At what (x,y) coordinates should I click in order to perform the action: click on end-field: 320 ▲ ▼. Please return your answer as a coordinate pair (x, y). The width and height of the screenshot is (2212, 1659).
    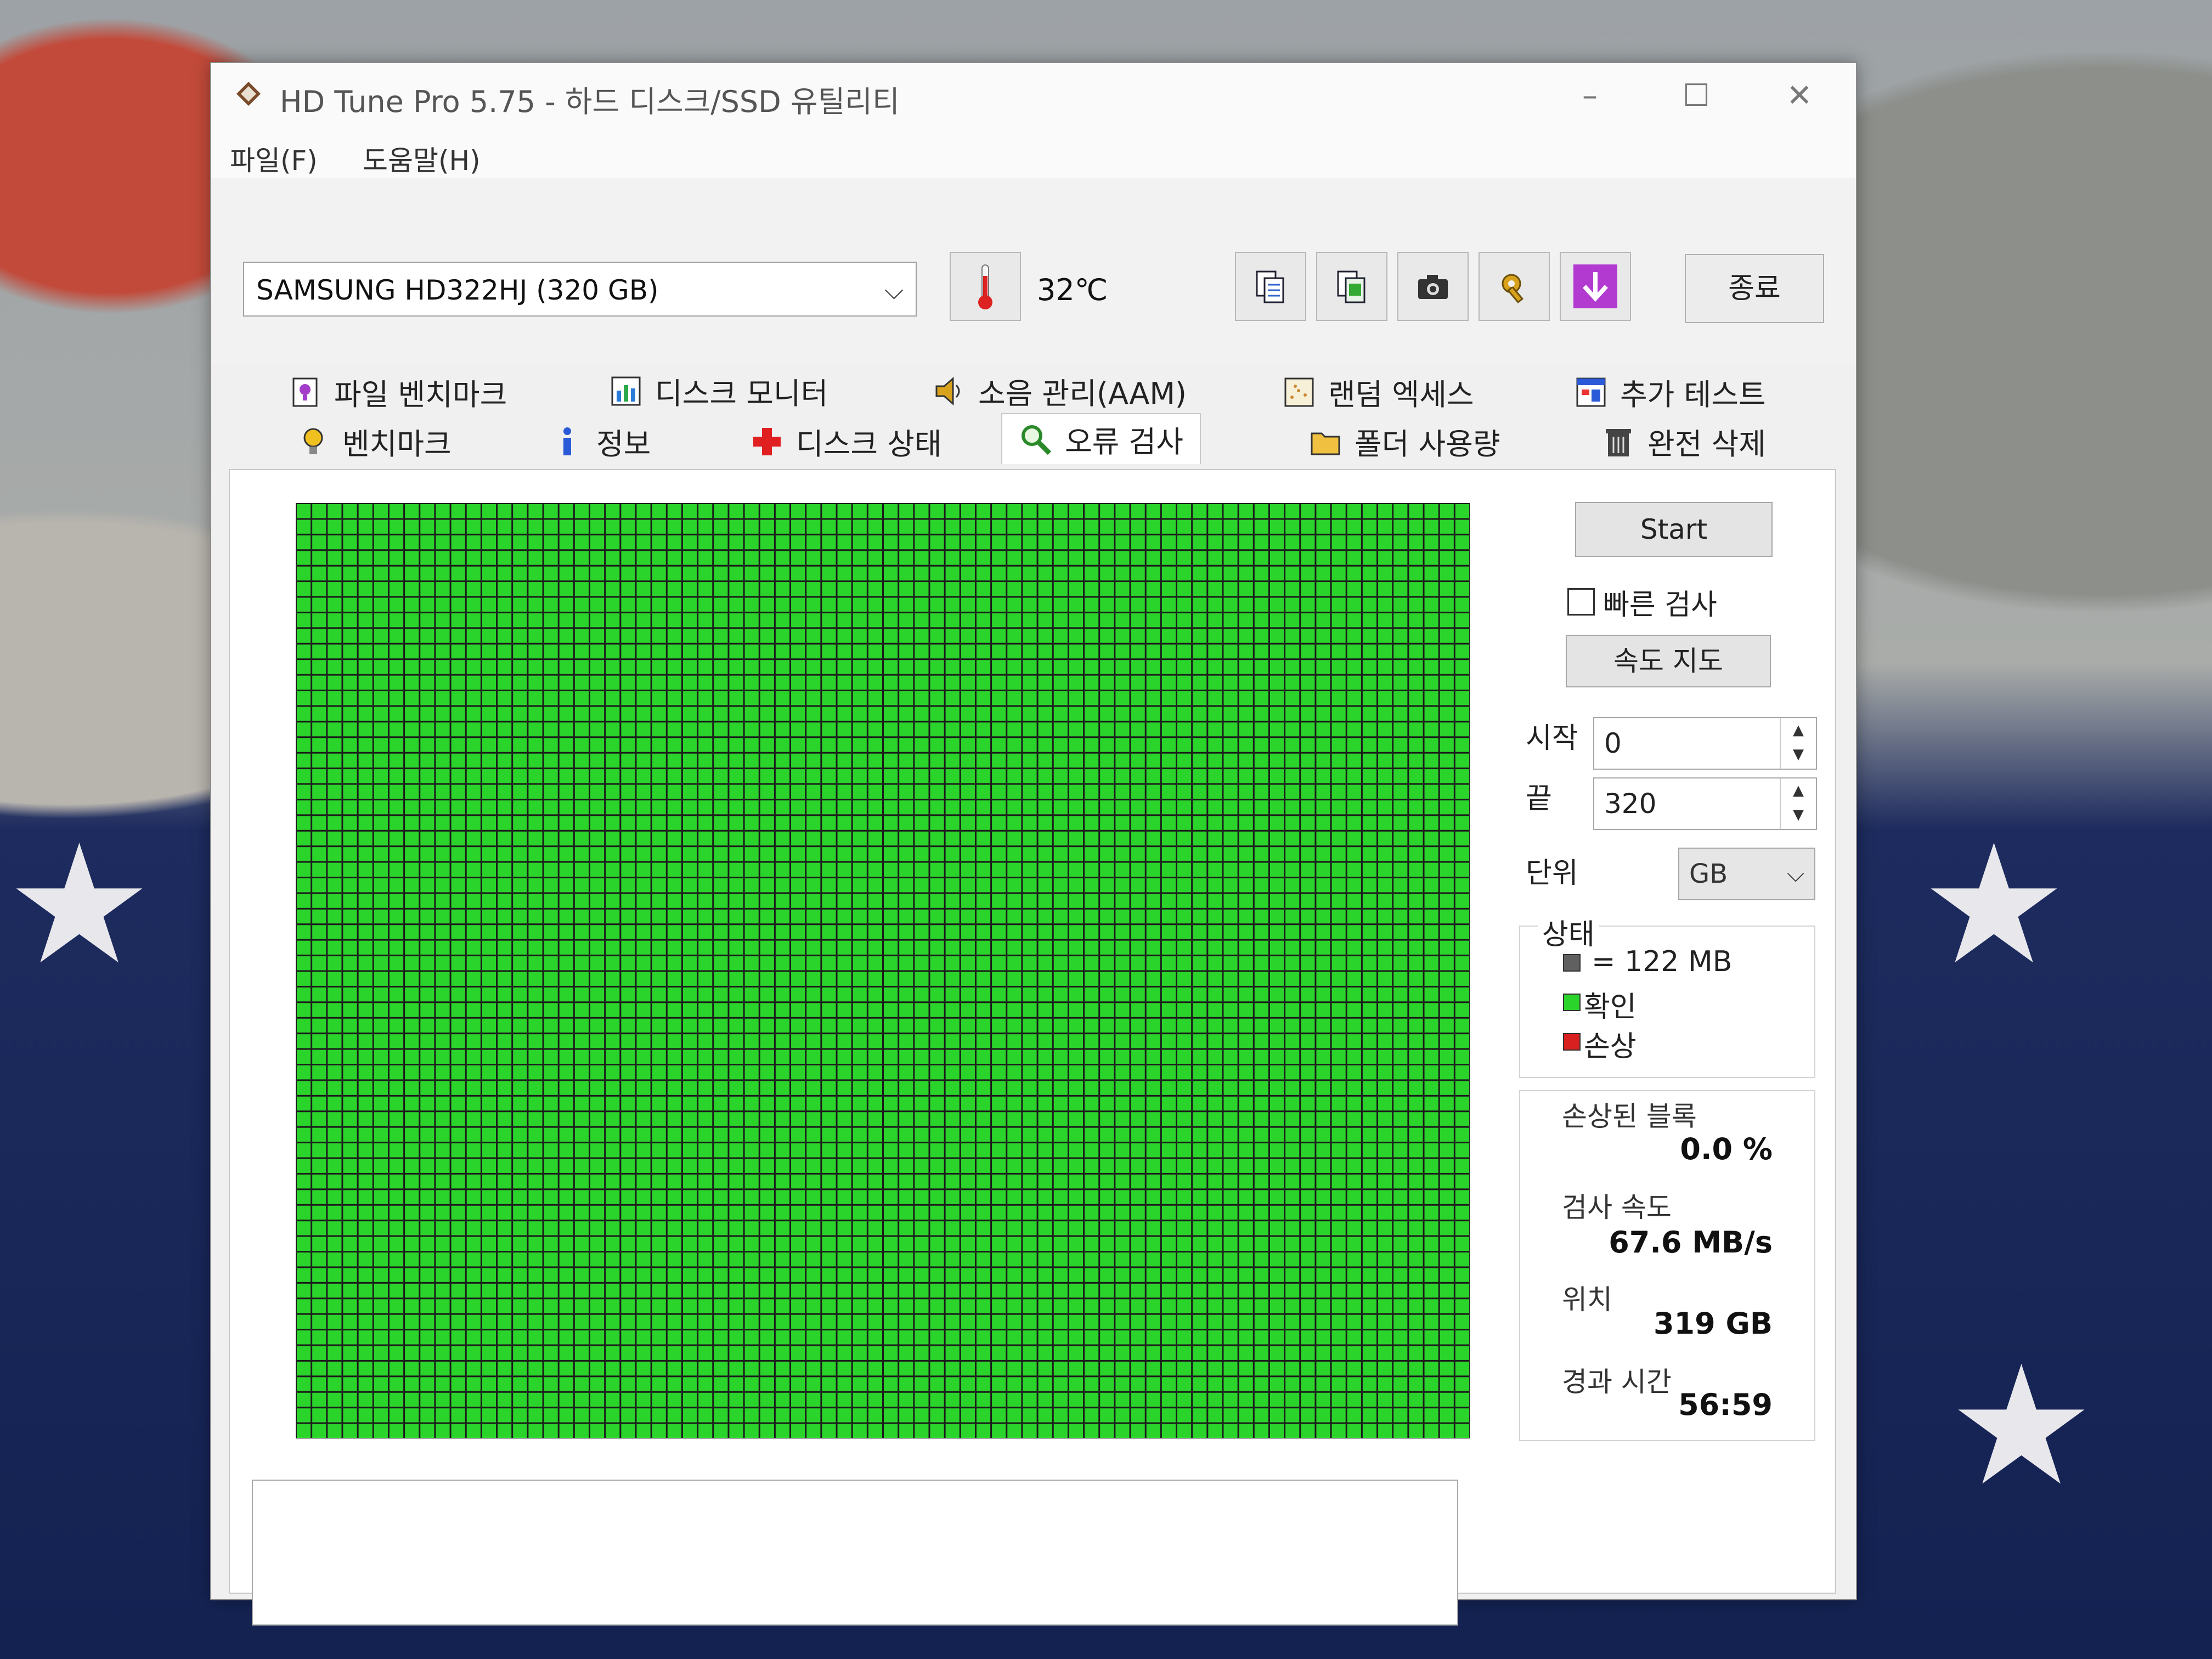
    Looking at the image, I should click on (1705, 804).